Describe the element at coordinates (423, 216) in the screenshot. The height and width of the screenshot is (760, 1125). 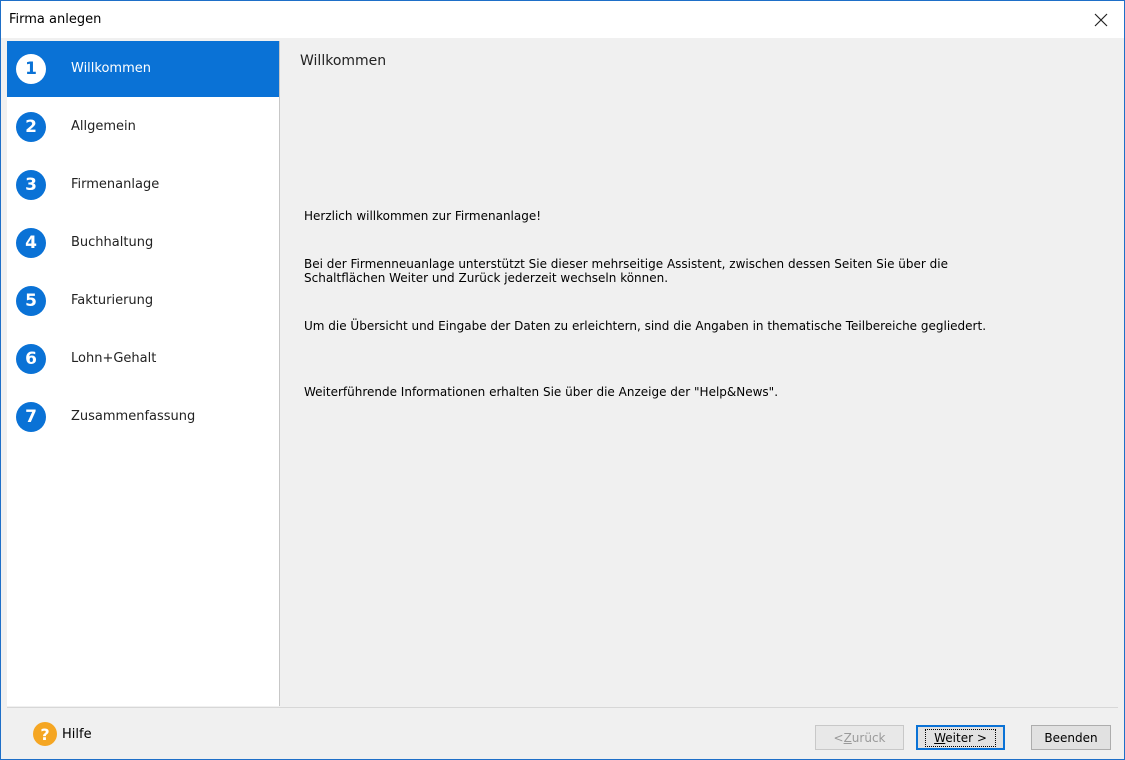
I see `welcome-text: Herzlich willkommen zur Firmenanlage!` at that location.